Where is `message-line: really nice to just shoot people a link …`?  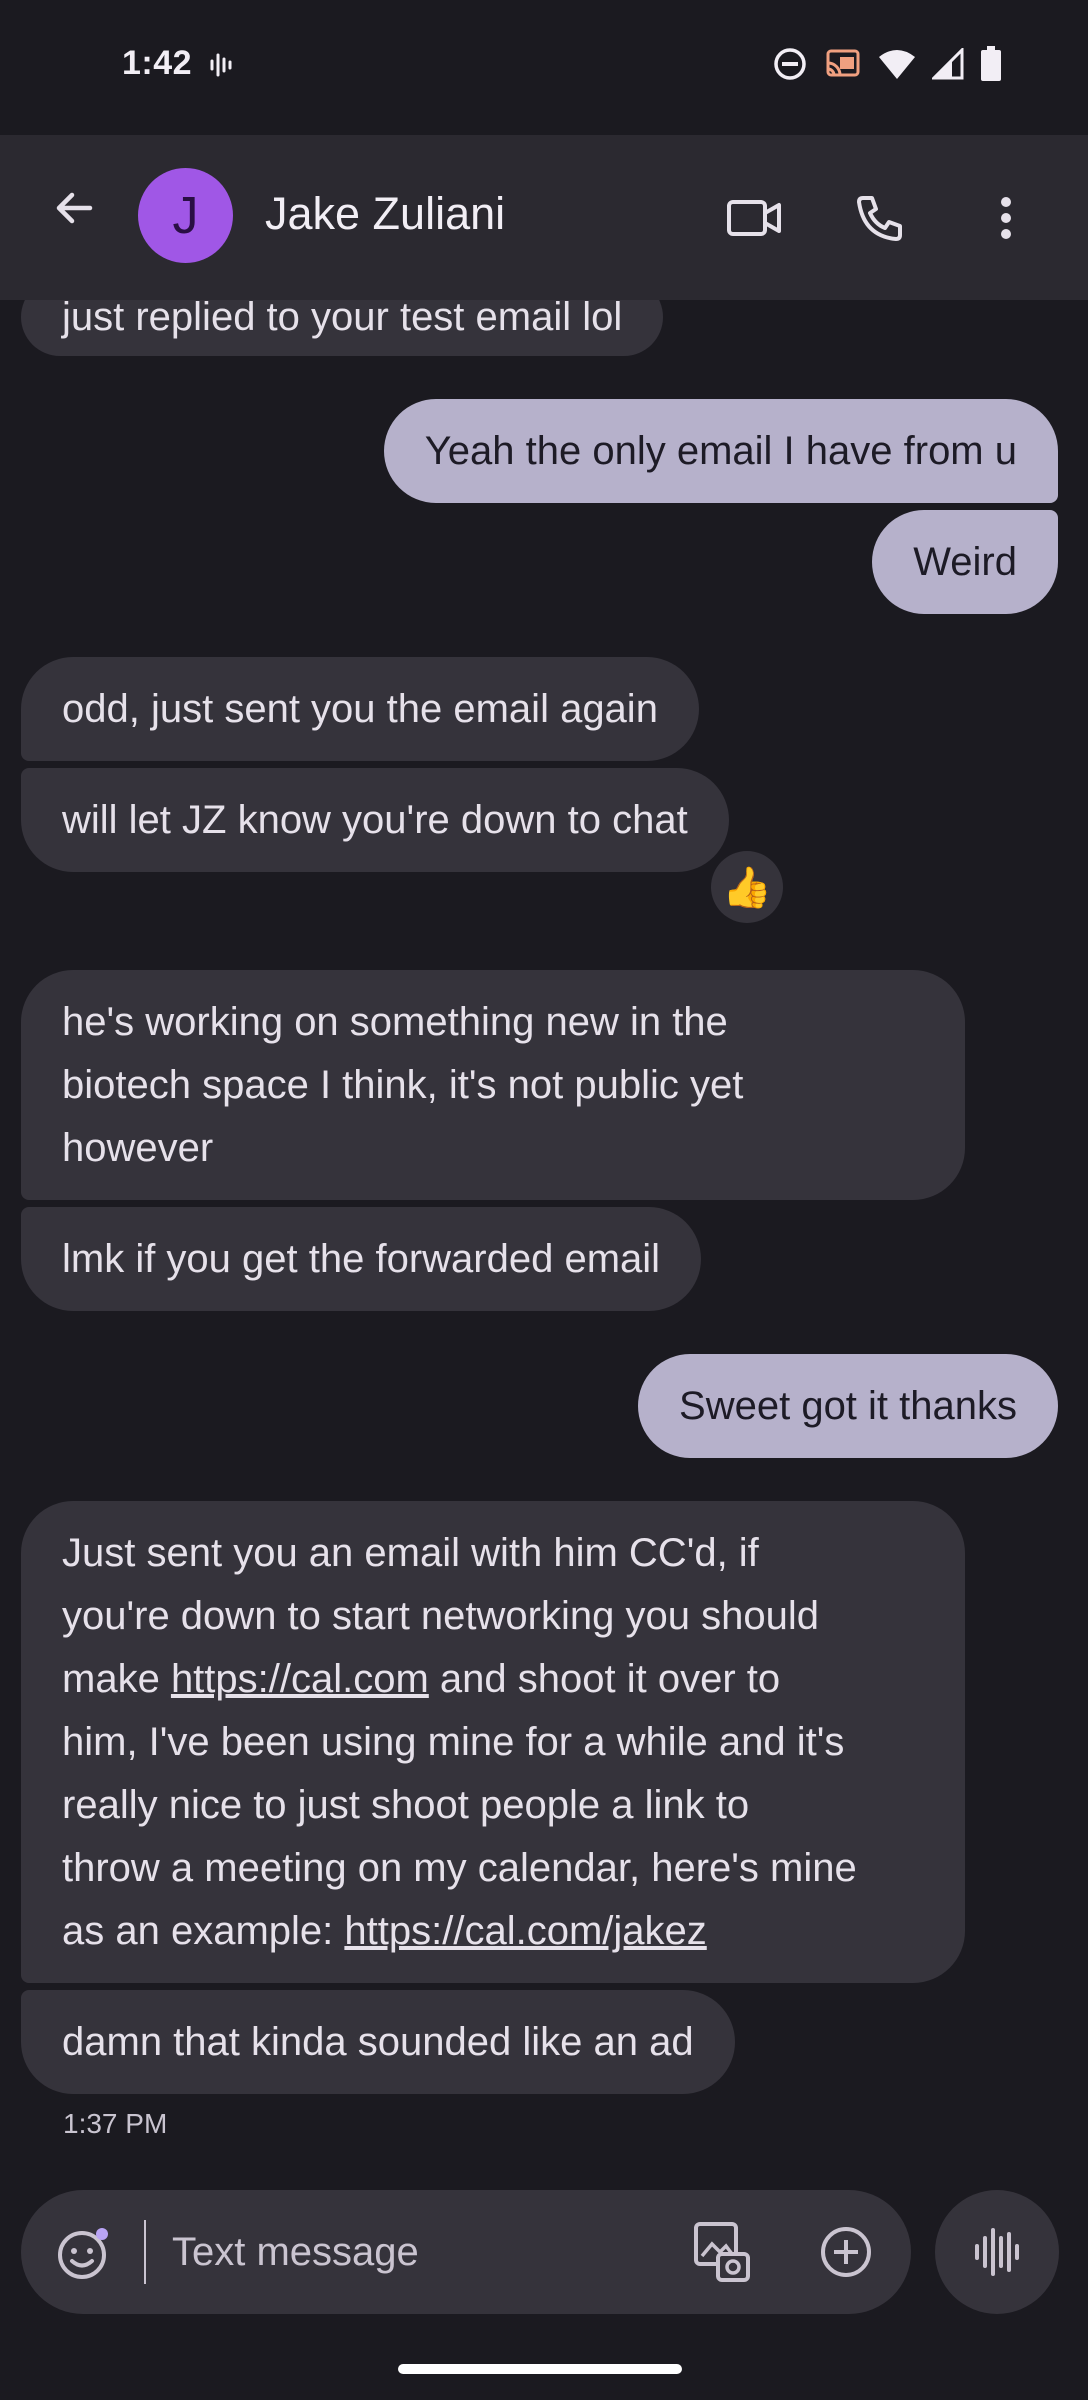 message-line: really nice to just shoot people a link … is located at coordinates (406, 1805).